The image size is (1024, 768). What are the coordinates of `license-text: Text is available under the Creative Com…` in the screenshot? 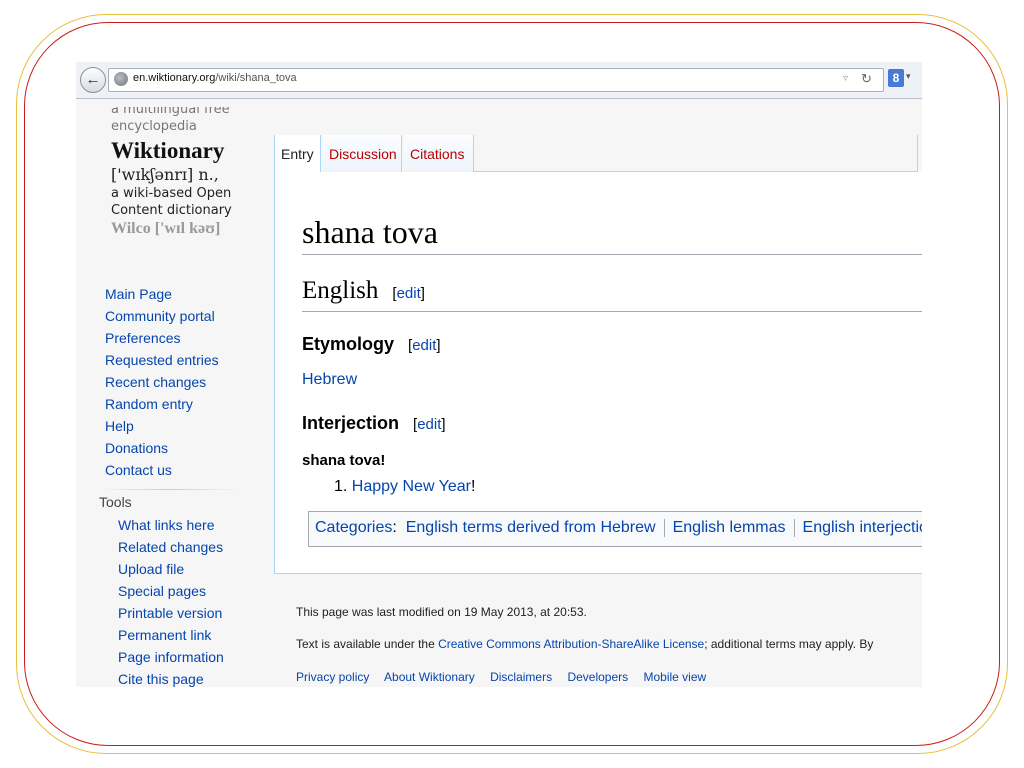 It's located at (584, 644).